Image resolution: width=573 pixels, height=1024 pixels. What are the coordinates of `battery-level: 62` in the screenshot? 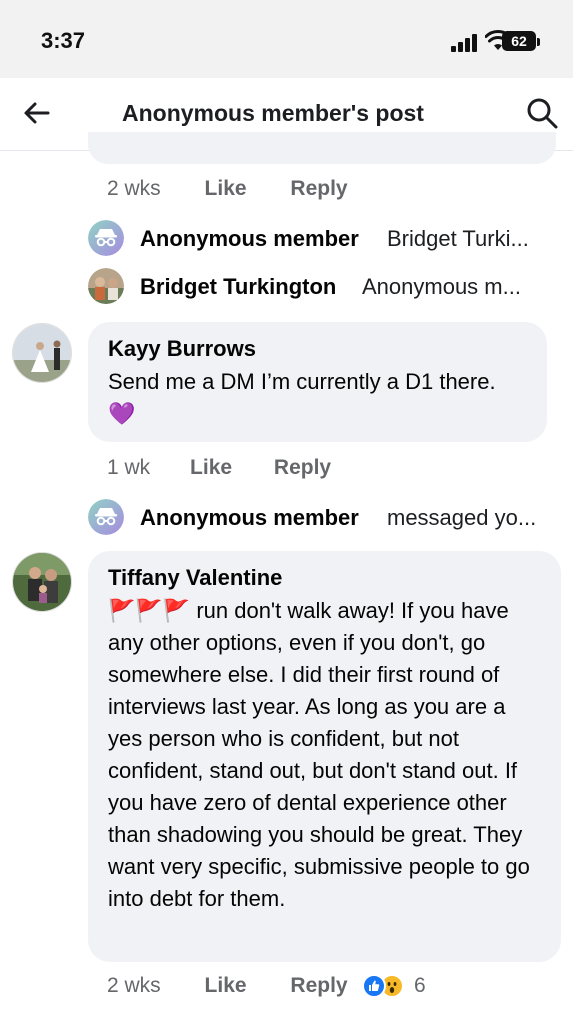 It's located at (519, 41).